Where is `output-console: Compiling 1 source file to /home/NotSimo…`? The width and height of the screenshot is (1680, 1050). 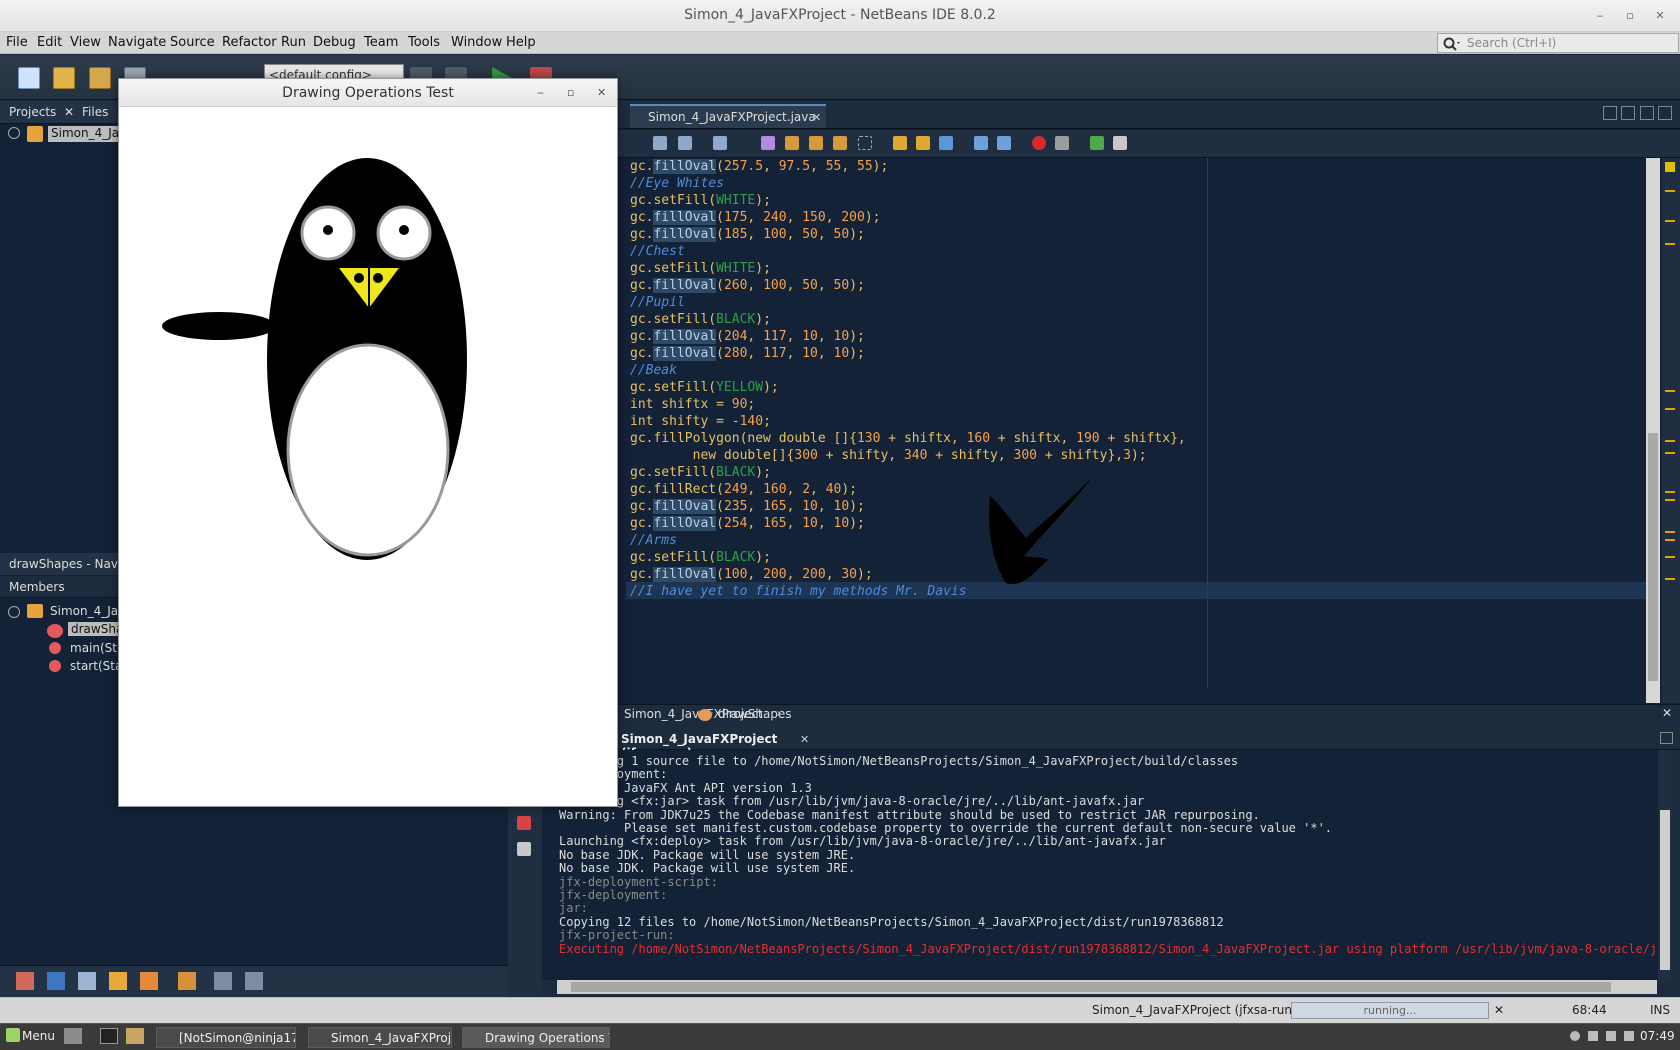
output-console: Compiling 1 source file to /home/NotSimo… is located at coordinates (1100, 865).